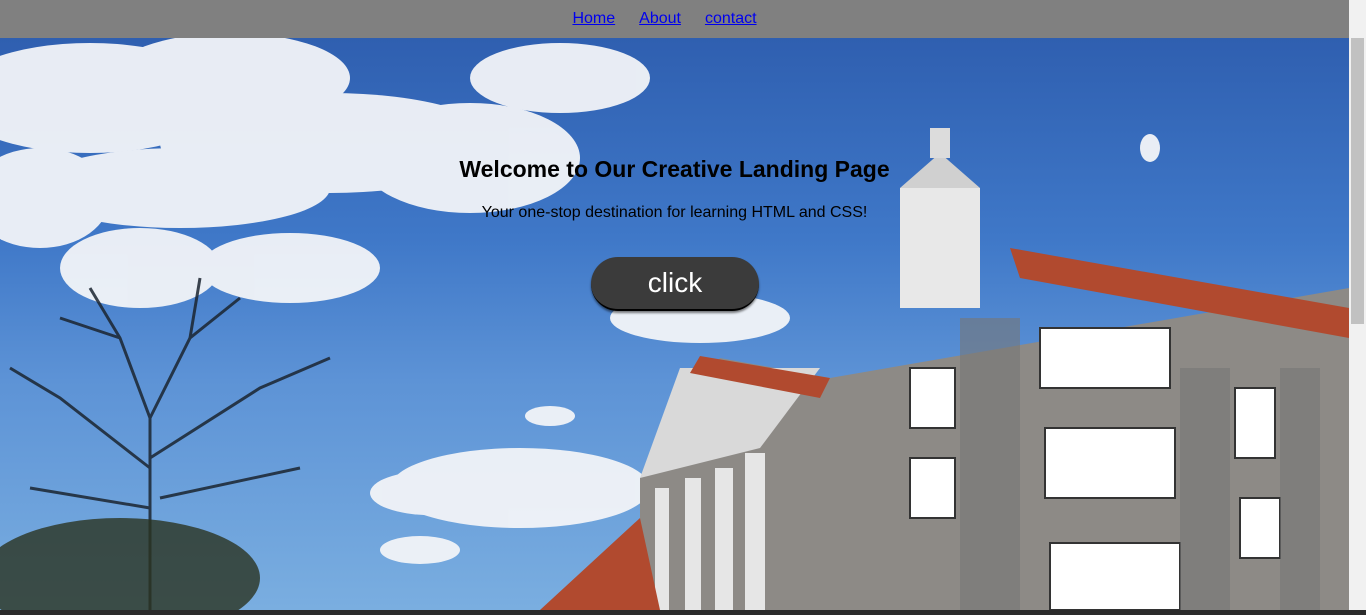 The image size is (1366, 615). What do you see at coordinates (593, 19) in the screenshot?
I see `nav-link-home: Home` at bounding box center [593, 19].